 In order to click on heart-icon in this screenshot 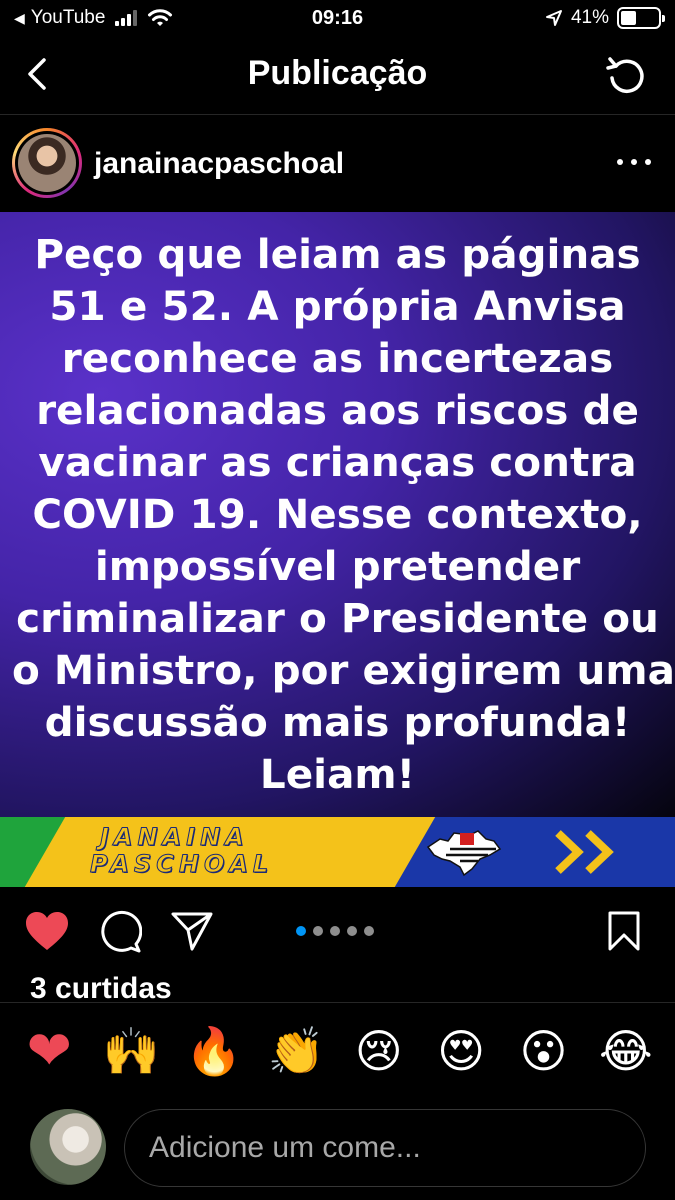, I will do `click(47, 931)`.